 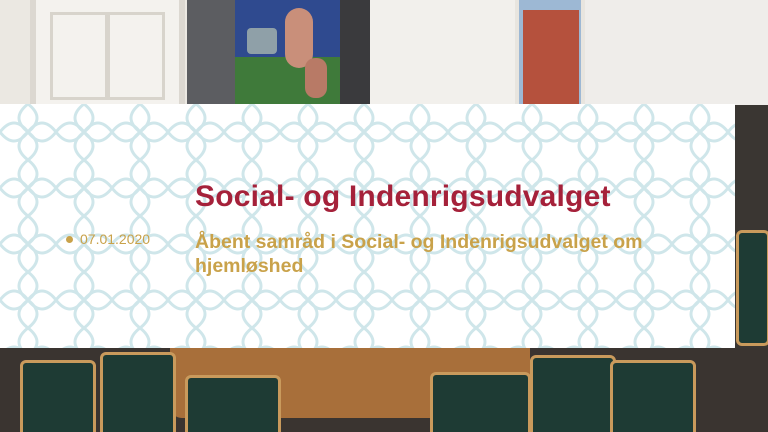 I want to click on background-wall-mid, so click(x=442, y=52).